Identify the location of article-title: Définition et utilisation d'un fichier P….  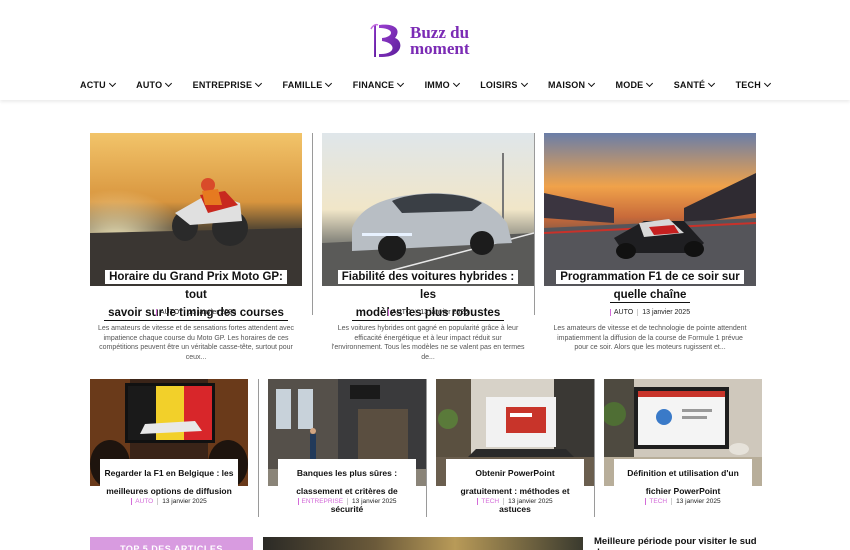
(683, 480).